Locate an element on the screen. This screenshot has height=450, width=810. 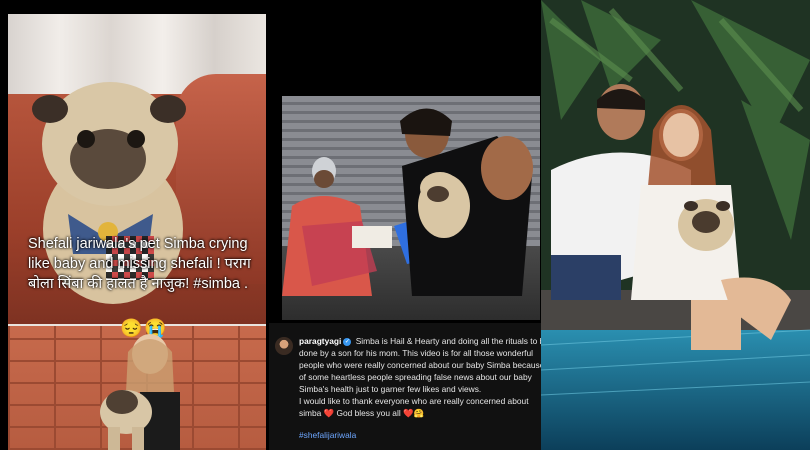
username: paragtyagi is located at coordinates (320, 341).